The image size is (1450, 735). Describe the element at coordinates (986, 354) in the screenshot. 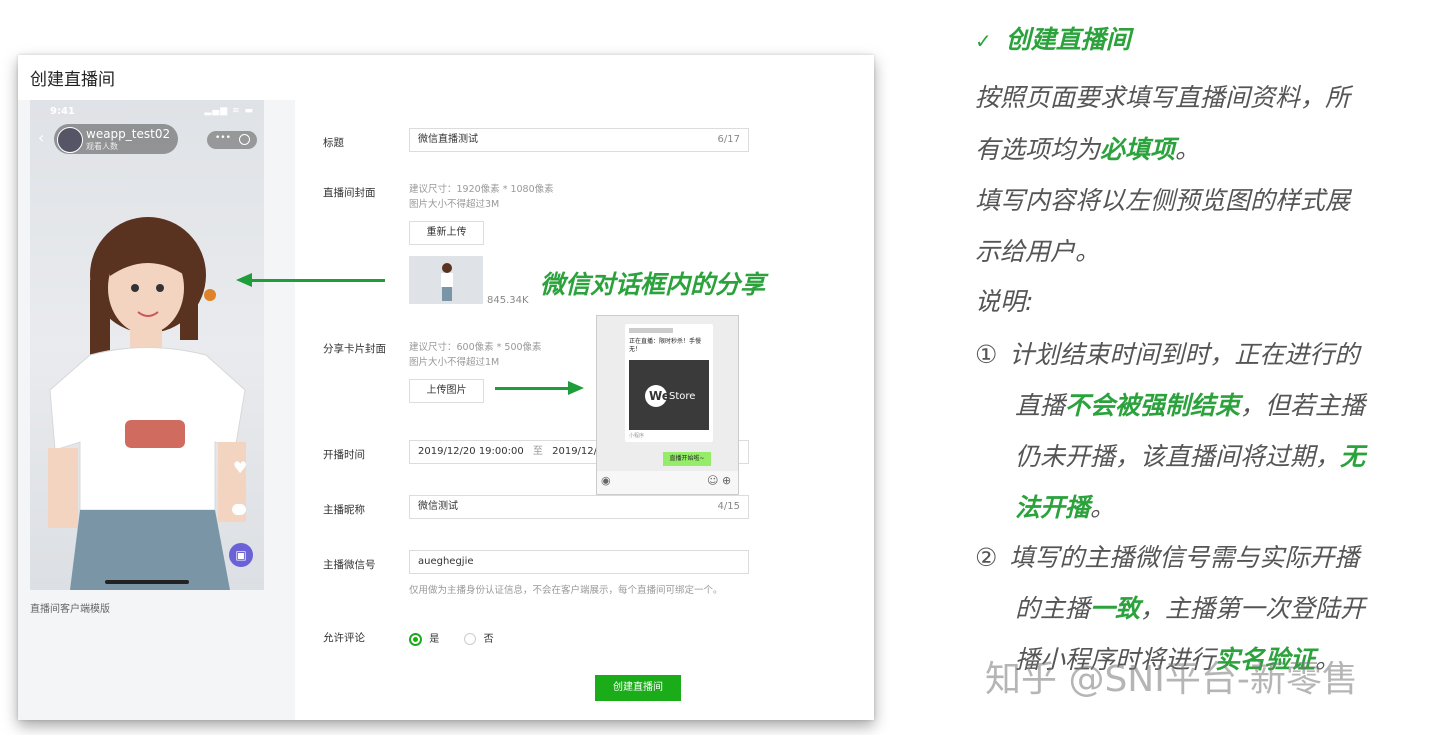

I see `number-one: ①` at that location.